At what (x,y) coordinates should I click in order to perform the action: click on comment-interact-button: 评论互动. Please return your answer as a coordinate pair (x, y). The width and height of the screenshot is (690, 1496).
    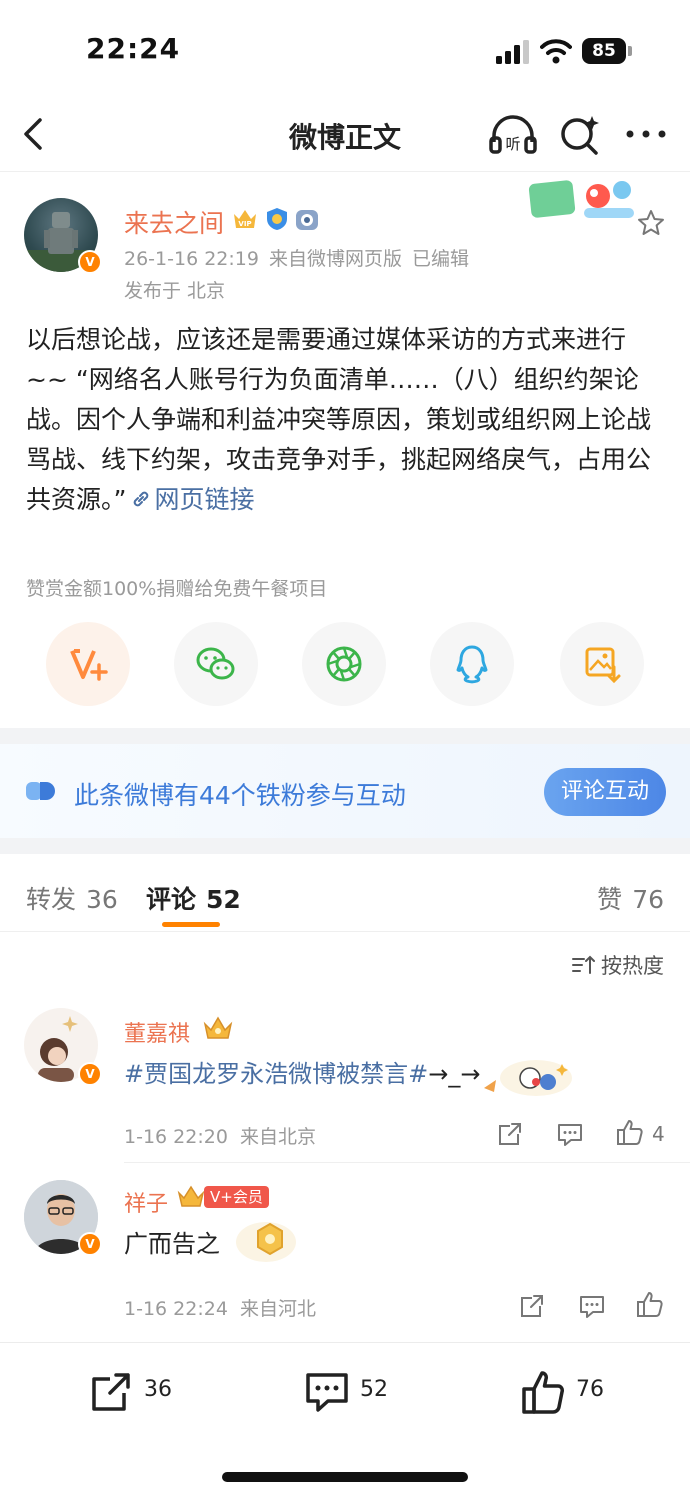
    Looking at the image, I should click on (605, 792).